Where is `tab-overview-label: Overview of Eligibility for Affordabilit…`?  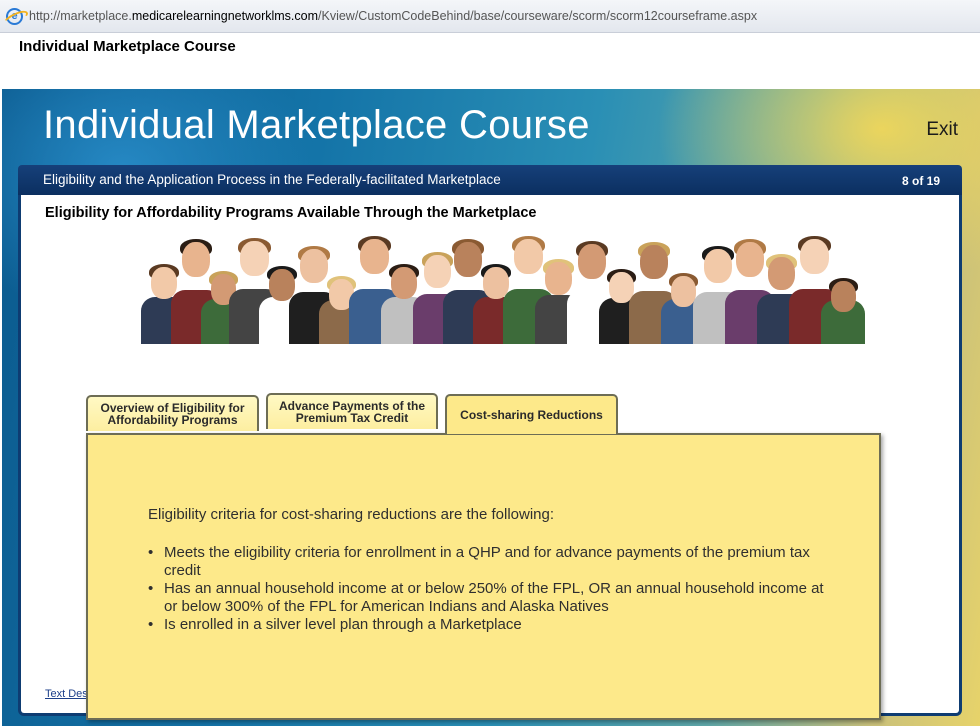
tab-overview-label: Overview of Eligibility for Affordabilit… is located at coordinates (172, 414).